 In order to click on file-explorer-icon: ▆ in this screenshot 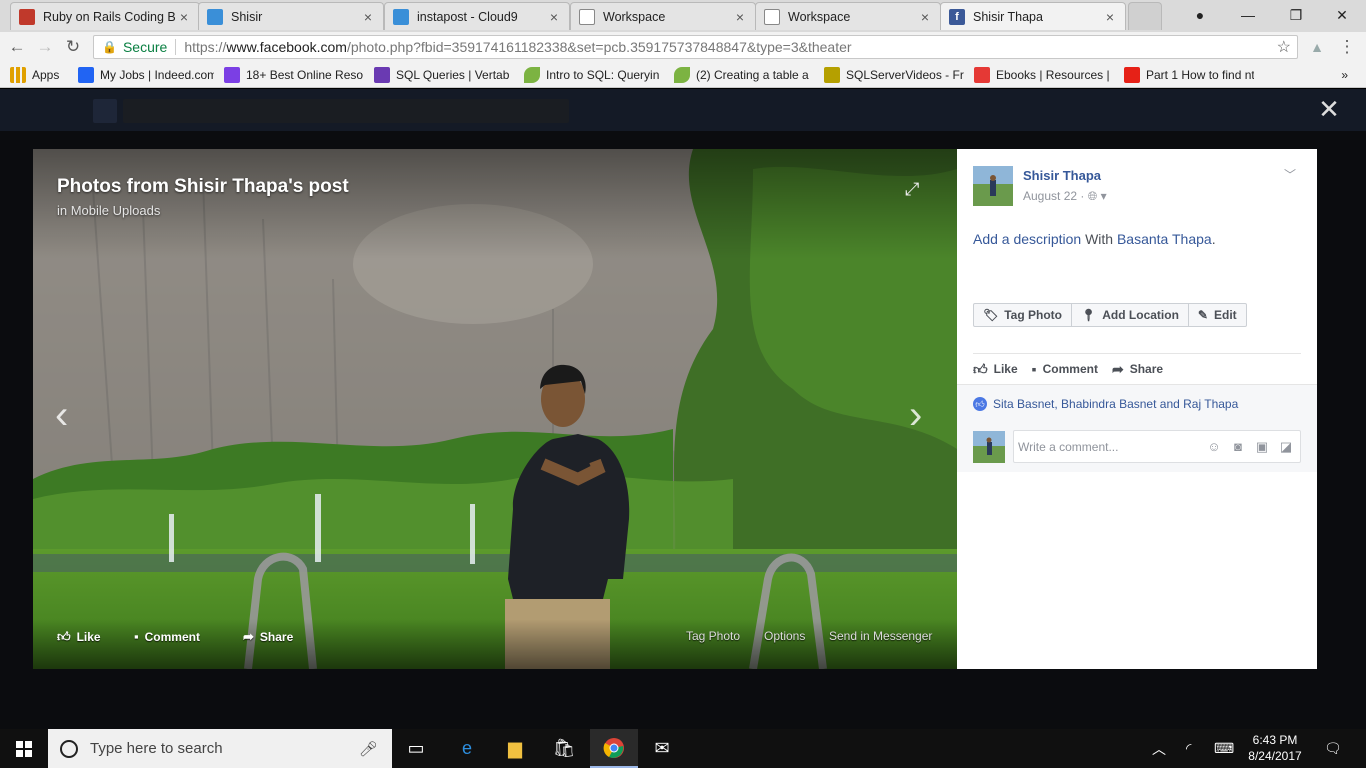, I will do `click(515, 748)`.